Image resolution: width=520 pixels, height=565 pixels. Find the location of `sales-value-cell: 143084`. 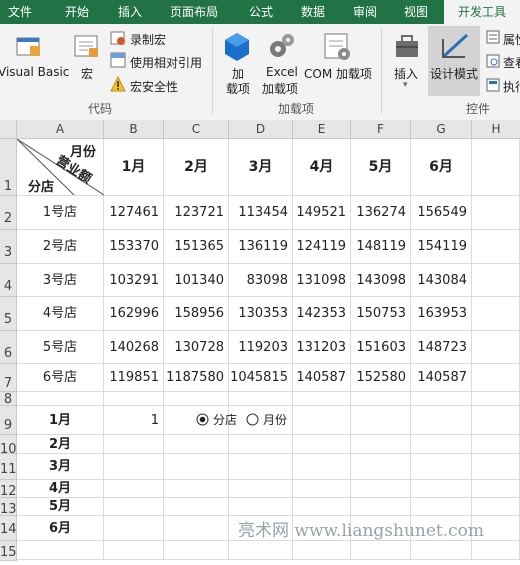

sales-value-cell: 143084 is located at coordinates (441, 280).